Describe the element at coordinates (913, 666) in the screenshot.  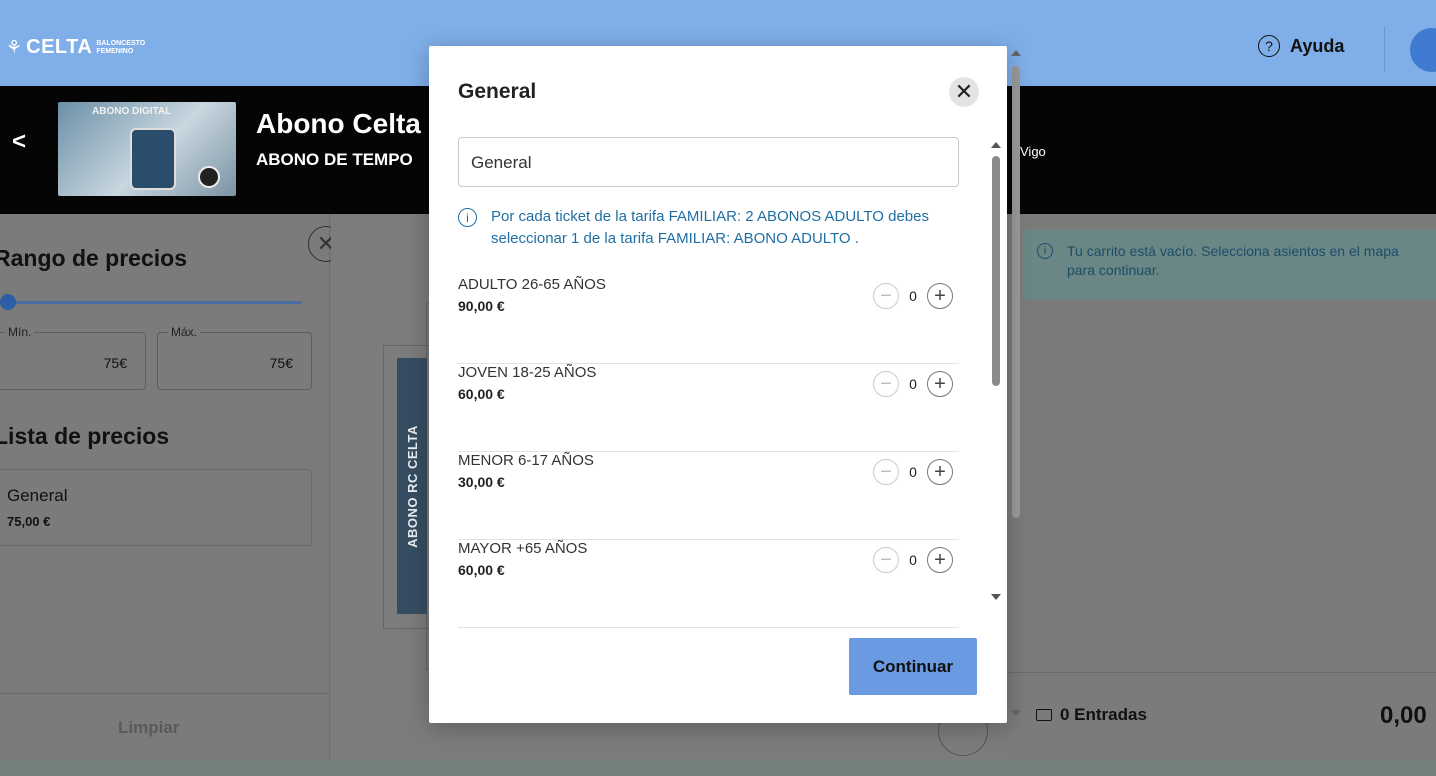
I see `continue-button: Continuar` at that location.